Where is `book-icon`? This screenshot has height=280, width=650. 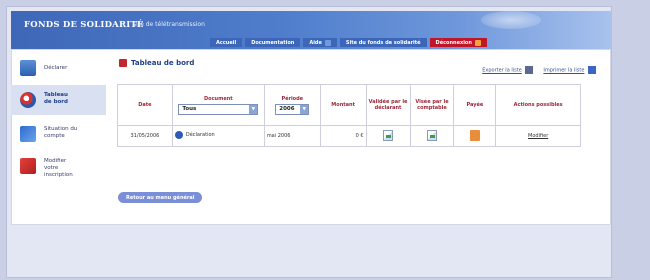 book-icon is located at coordinates (28, 166).